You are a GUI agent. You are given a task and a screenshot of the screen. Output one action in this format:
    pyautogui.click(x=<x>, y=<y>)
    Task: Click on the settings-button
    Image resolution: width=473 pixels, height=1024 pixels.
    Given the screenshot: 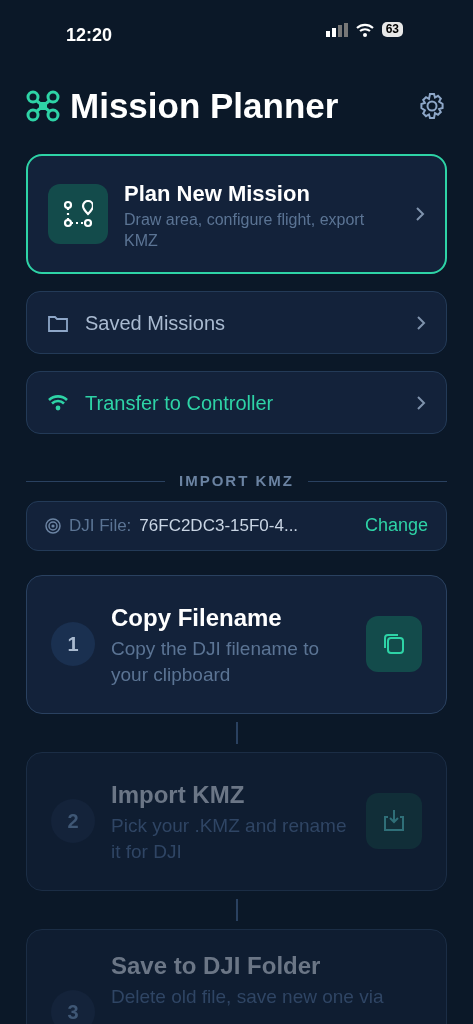 What is the action you would take?
    pyautogui.click(x=432, y=106)
    